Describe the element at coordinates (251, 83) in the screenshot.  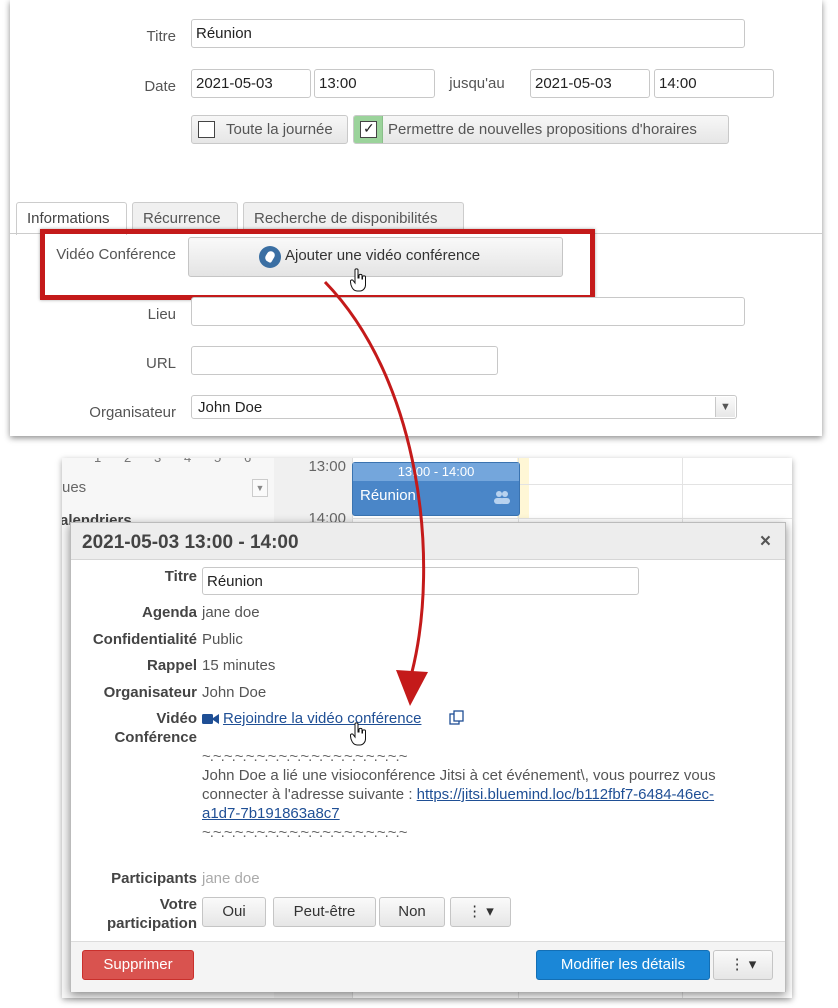
I see `start-date-input: 2021-05-03` at that location.